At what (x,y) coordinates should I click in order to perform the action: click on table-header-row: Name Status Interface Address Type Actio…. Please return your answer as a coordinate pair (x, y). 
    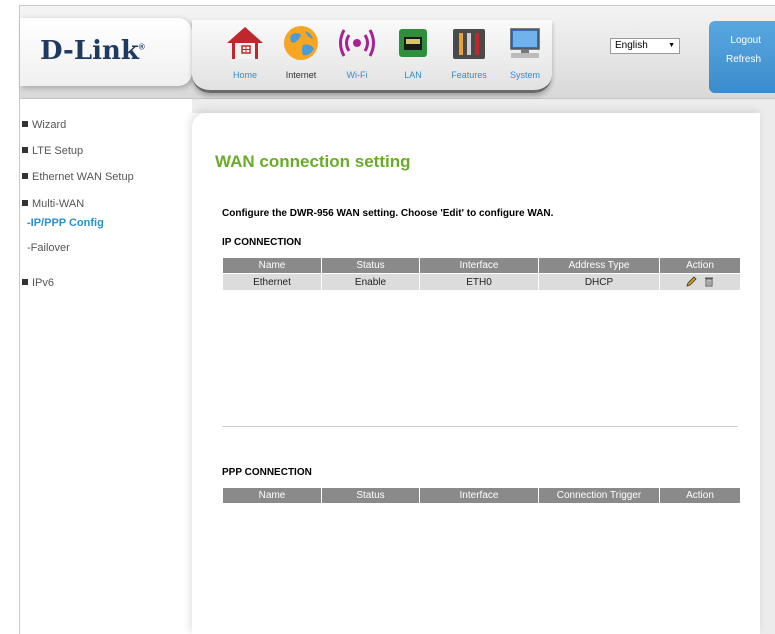
    Looking at the image, I should click on (481, 265).